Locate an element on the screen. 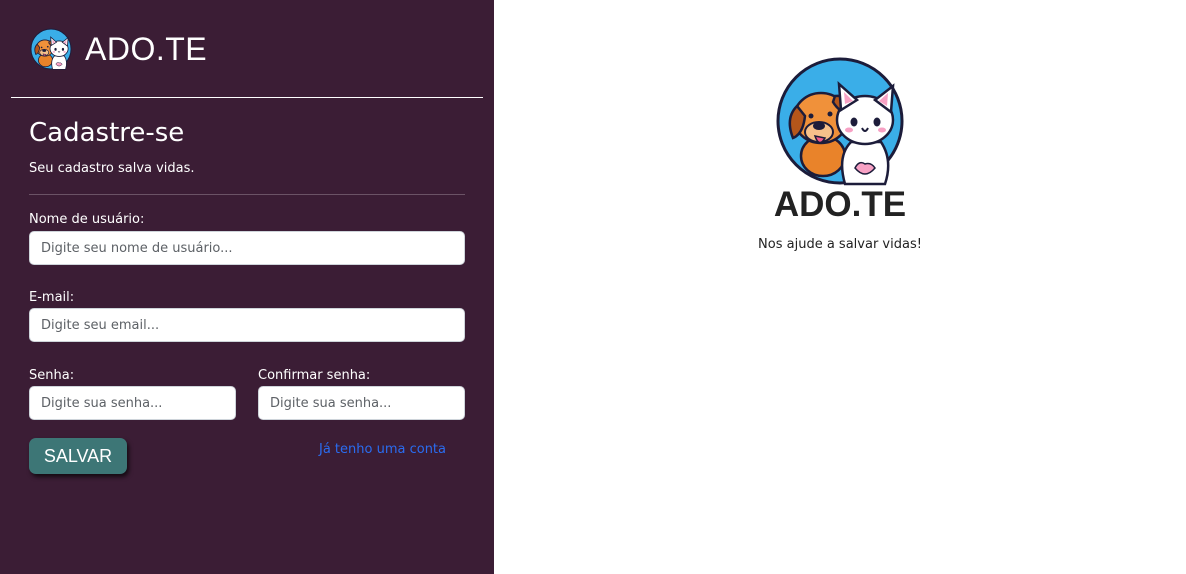  email-label: E-mail: is located at coordinates (52, 297).